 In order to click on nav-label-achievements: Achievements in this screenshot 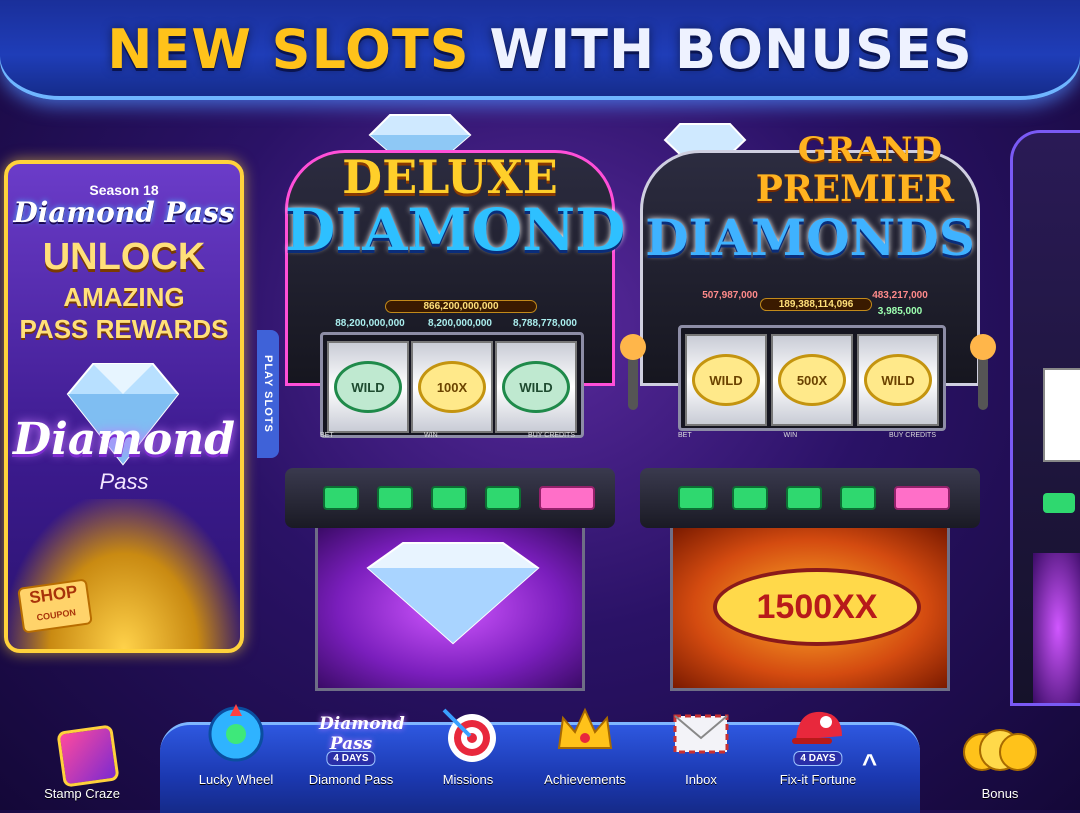, I will do `click(585, 779)`.